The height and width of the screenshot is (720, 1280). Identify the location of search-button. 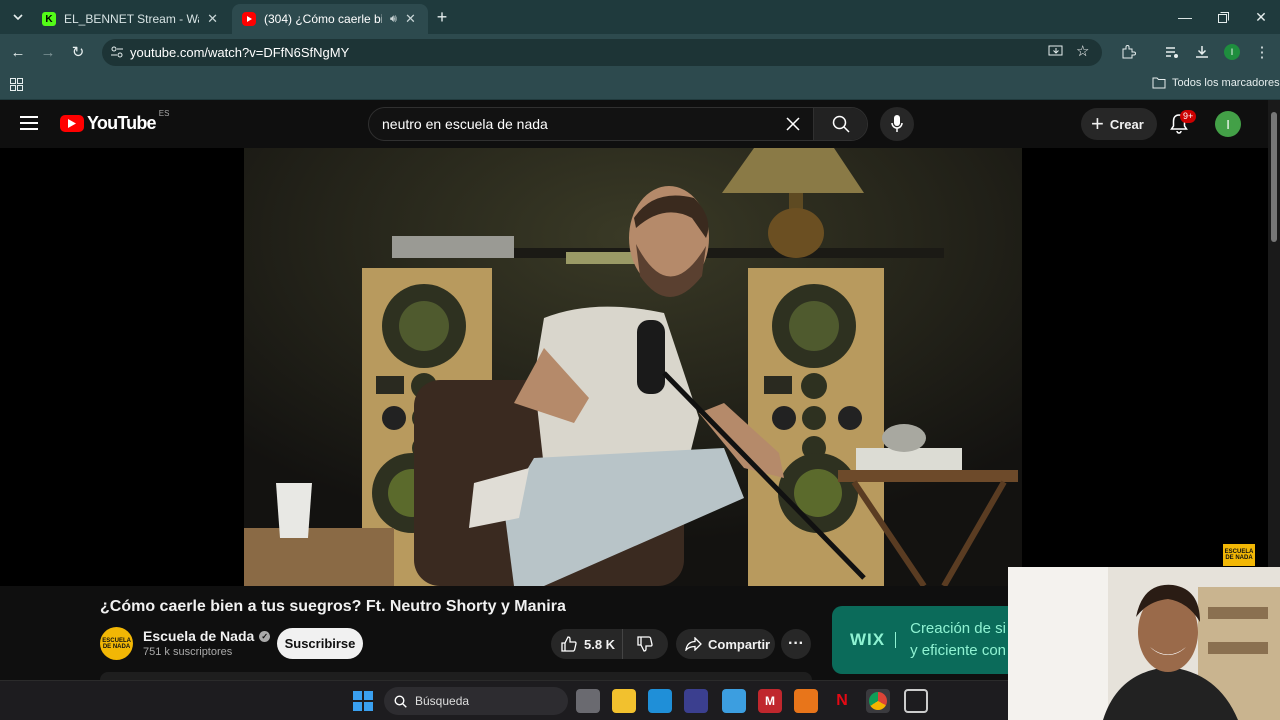
(840, 124).